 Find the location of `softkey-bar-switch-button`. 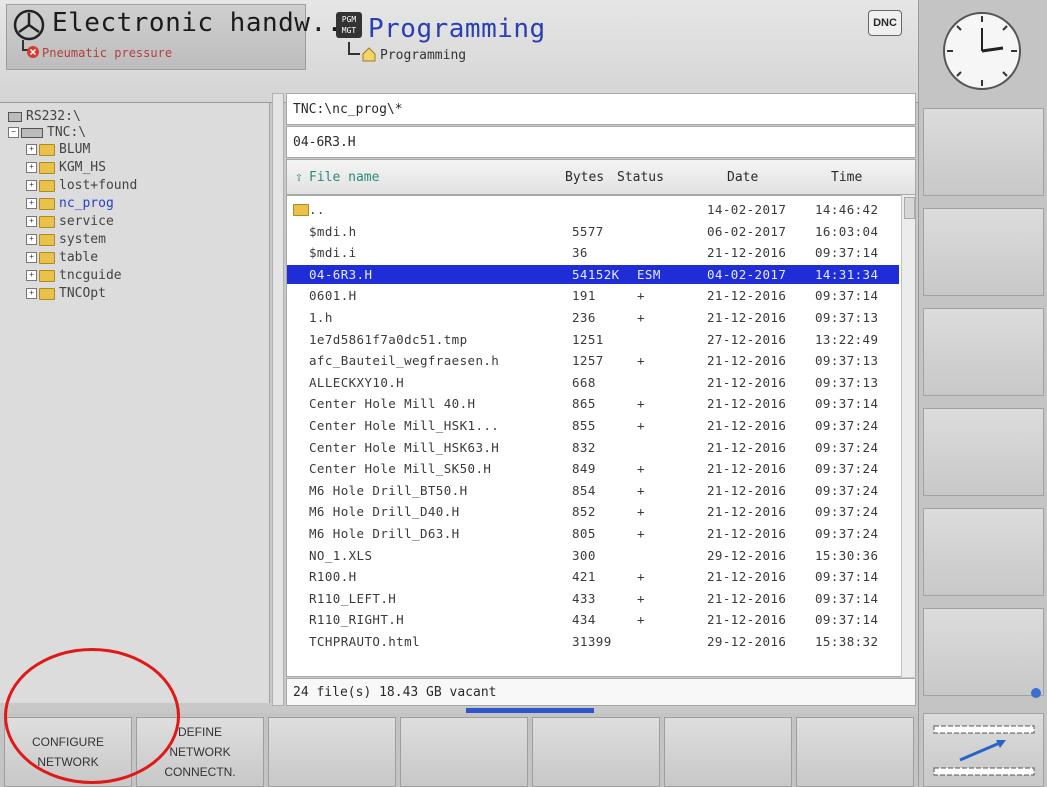

softkey-bar-switch-button is located at coordinates (983, 750).